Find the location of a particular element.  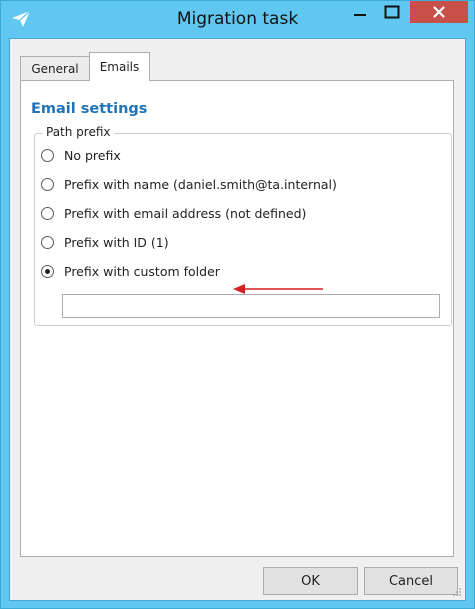

maximize-button is located at coordinates (392, 12).